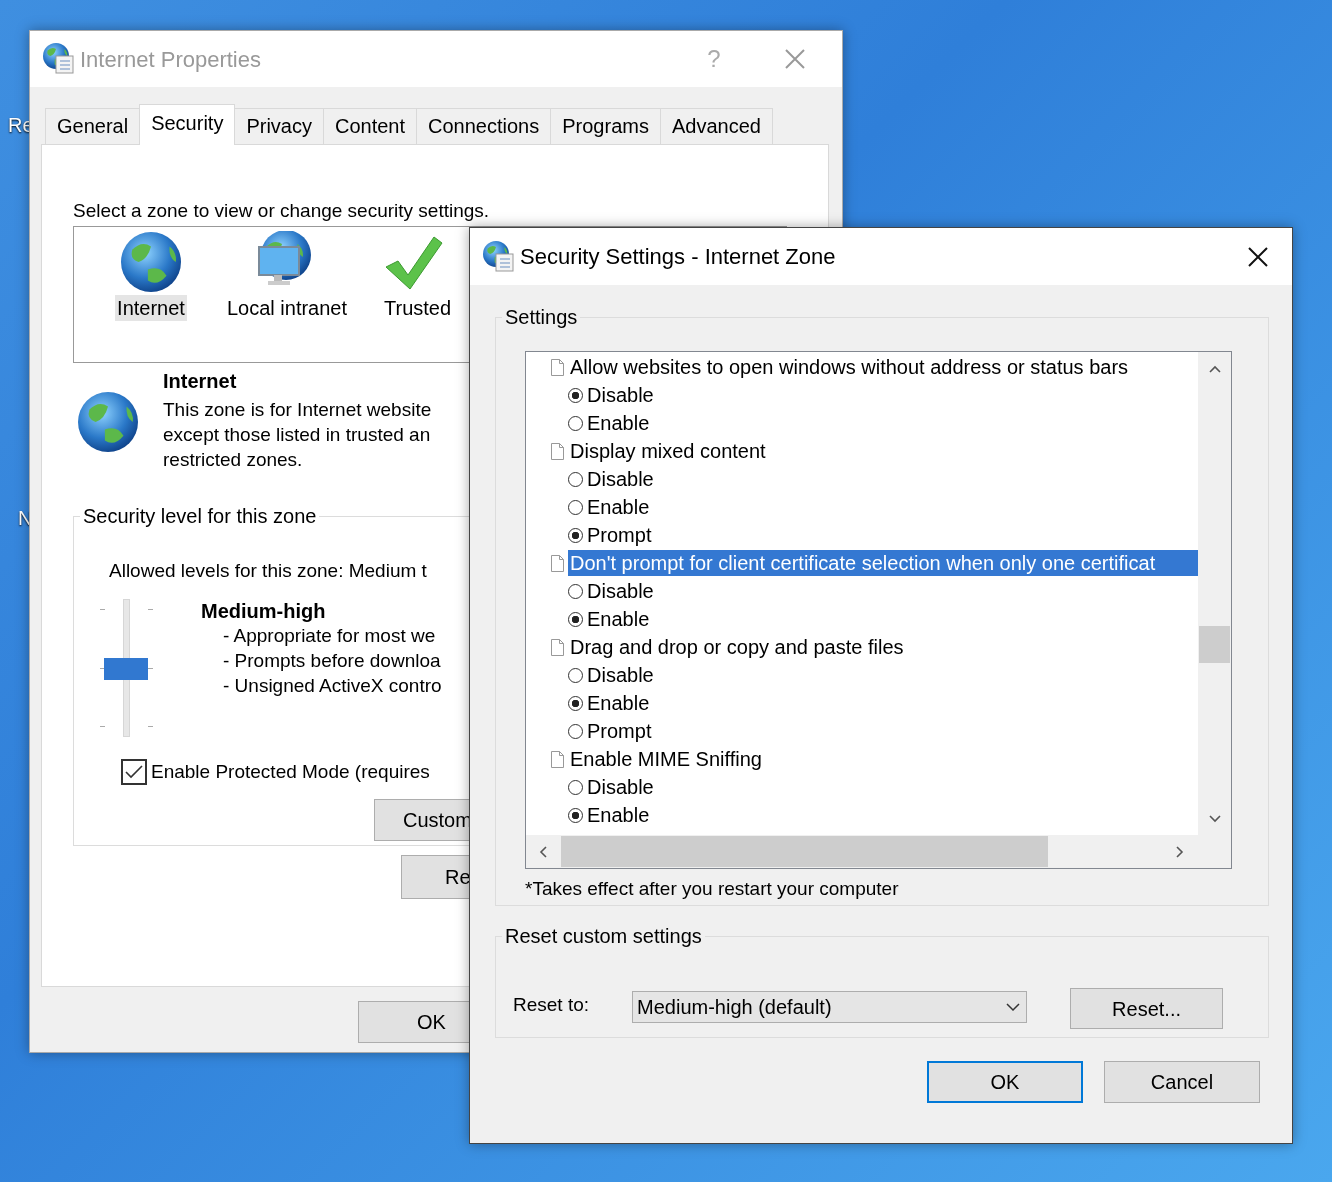 This screenshot has height=1182, width=1332. Describe the element at coordinates (290, 772) in the screenshot. I see `checkbox-label: Enable Protected Mode (requires` at that location.